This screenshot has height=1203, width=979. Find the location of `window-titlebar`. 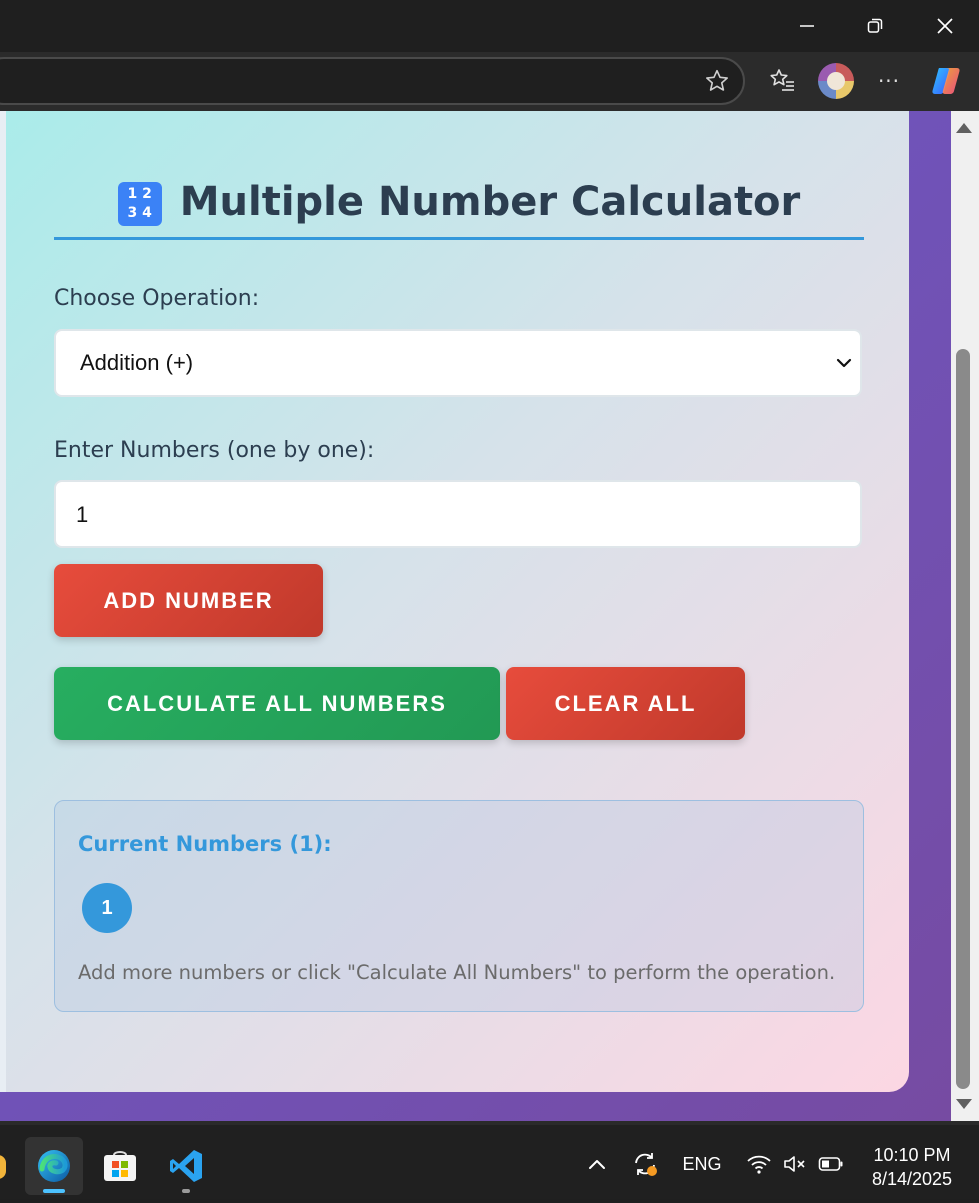

window-titlebar is located at coordinates (489, 26).